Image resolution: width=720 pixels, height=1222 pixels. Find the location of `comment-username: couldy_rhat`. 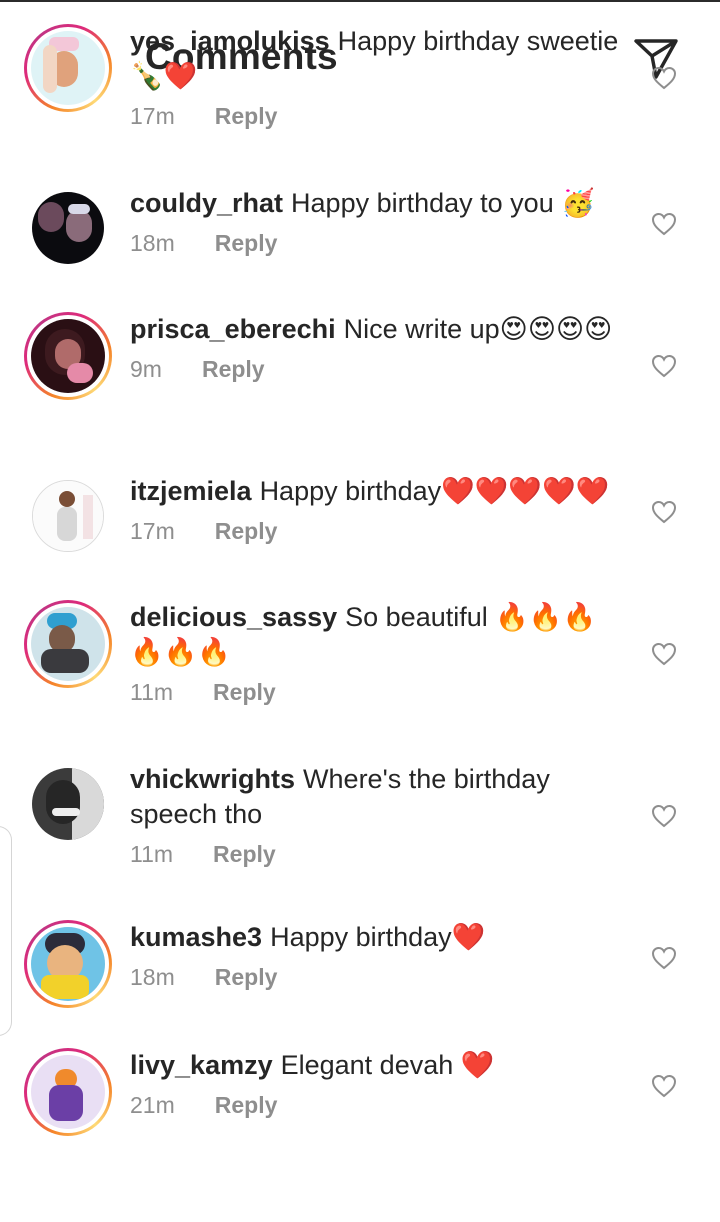

comment-username: couldy_rhat is located at coordinates (206, 203).